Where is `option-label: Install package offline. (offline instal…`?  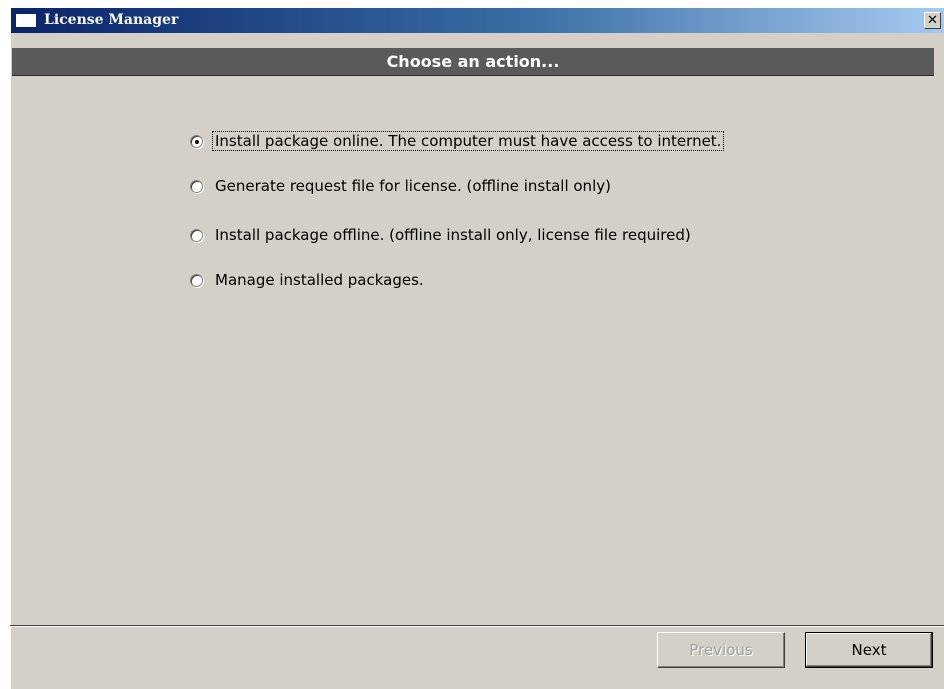
option-label: Install package offline. (offline instal… is located at coordinates (453, 235).